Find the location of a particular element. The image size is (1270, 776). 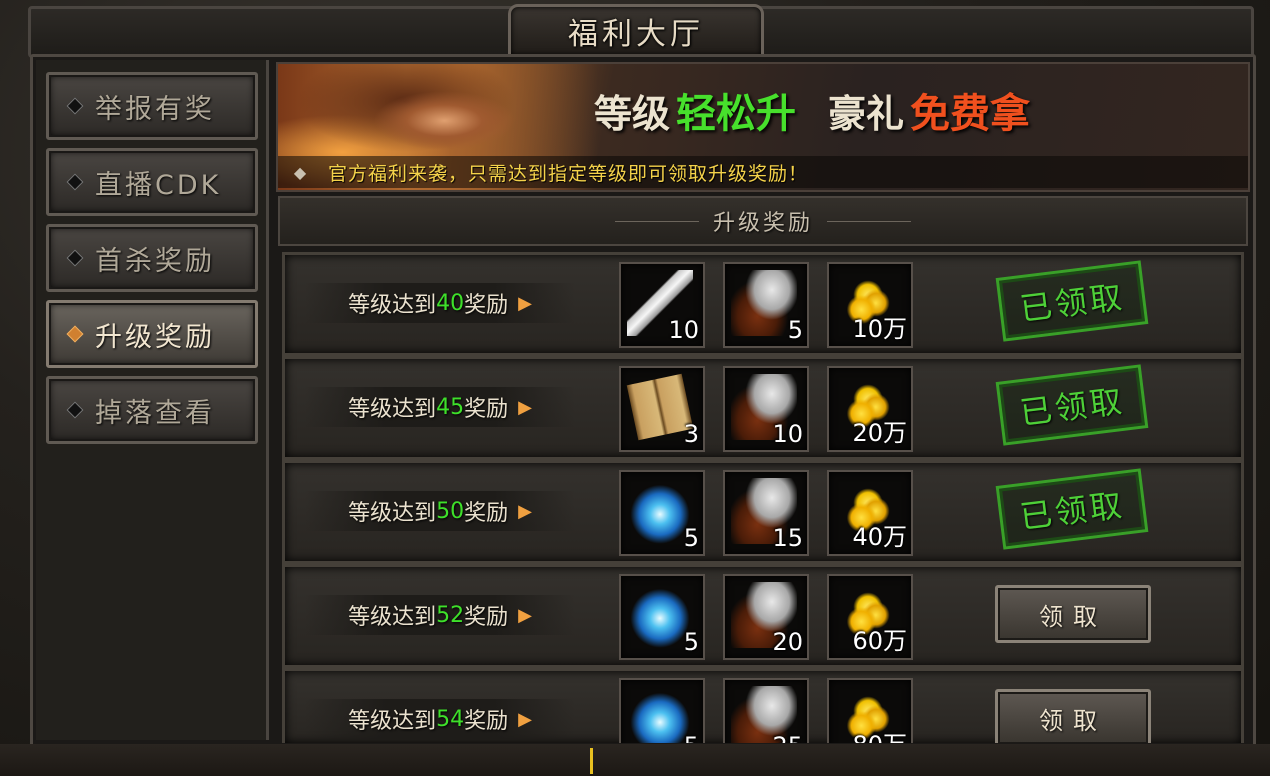

sidebar-item-label: 首杀奖励 is located at coordinates (155, 261).